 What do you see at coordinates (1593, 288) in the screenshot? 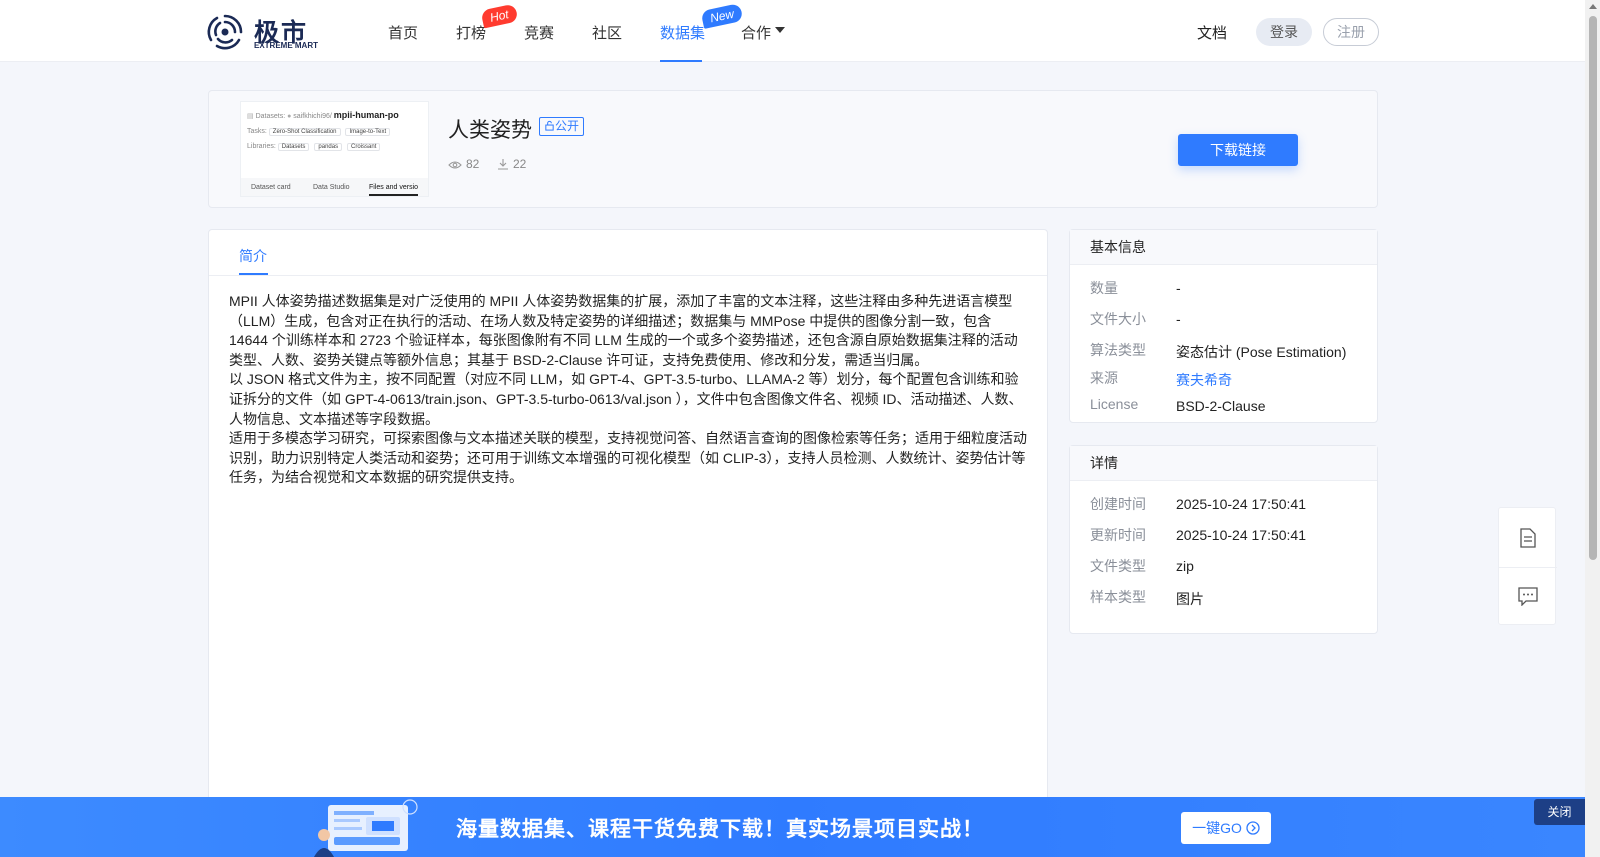
I see `scrollbar-thumb` at bounding box center [1593, 288].